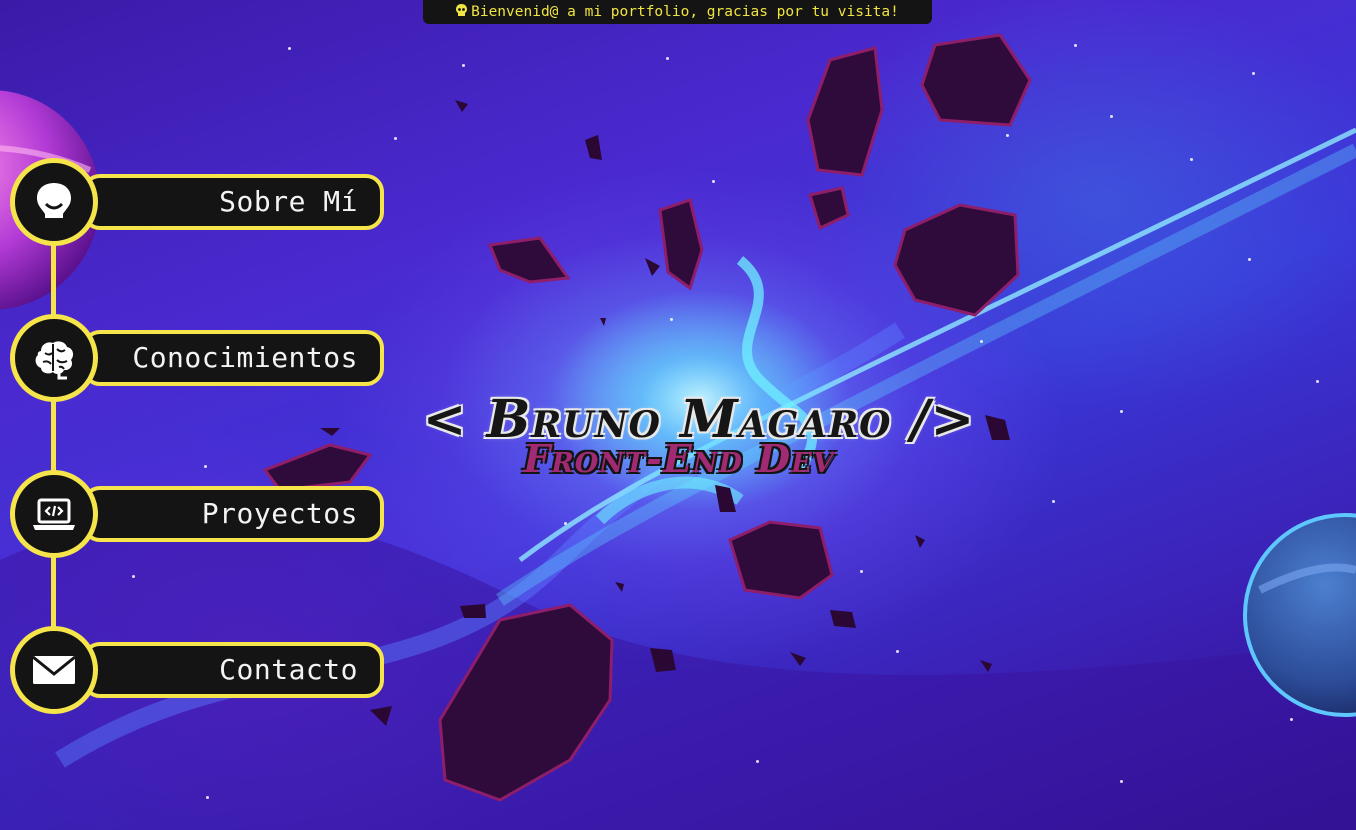  I want to click on alien-icon, so click(54, 202).